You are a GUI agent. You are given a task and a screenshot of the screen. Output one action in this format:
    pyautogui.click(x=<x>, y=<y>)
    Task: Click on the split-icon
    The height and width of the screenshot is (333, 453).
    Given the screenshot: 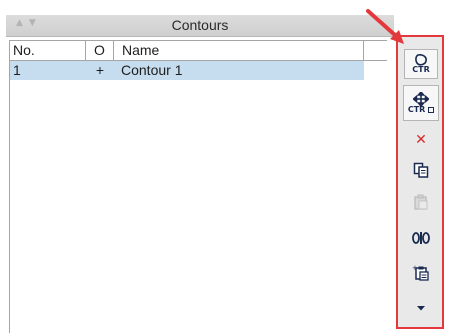 What is the action you would take?
    pyautogui.click(x=421, y=238)
    